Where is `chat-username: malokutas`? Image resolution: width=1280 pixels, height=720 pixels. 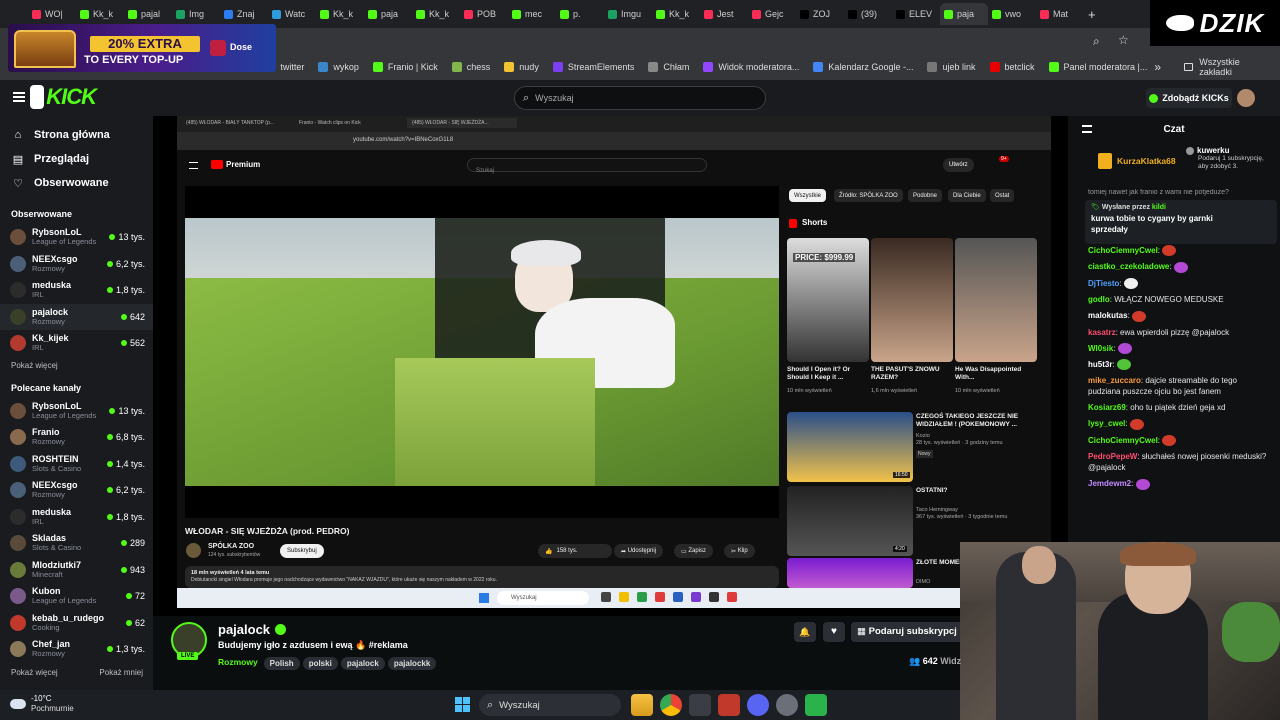
chat-username: malokutas is located at coordinates (1108, 315).